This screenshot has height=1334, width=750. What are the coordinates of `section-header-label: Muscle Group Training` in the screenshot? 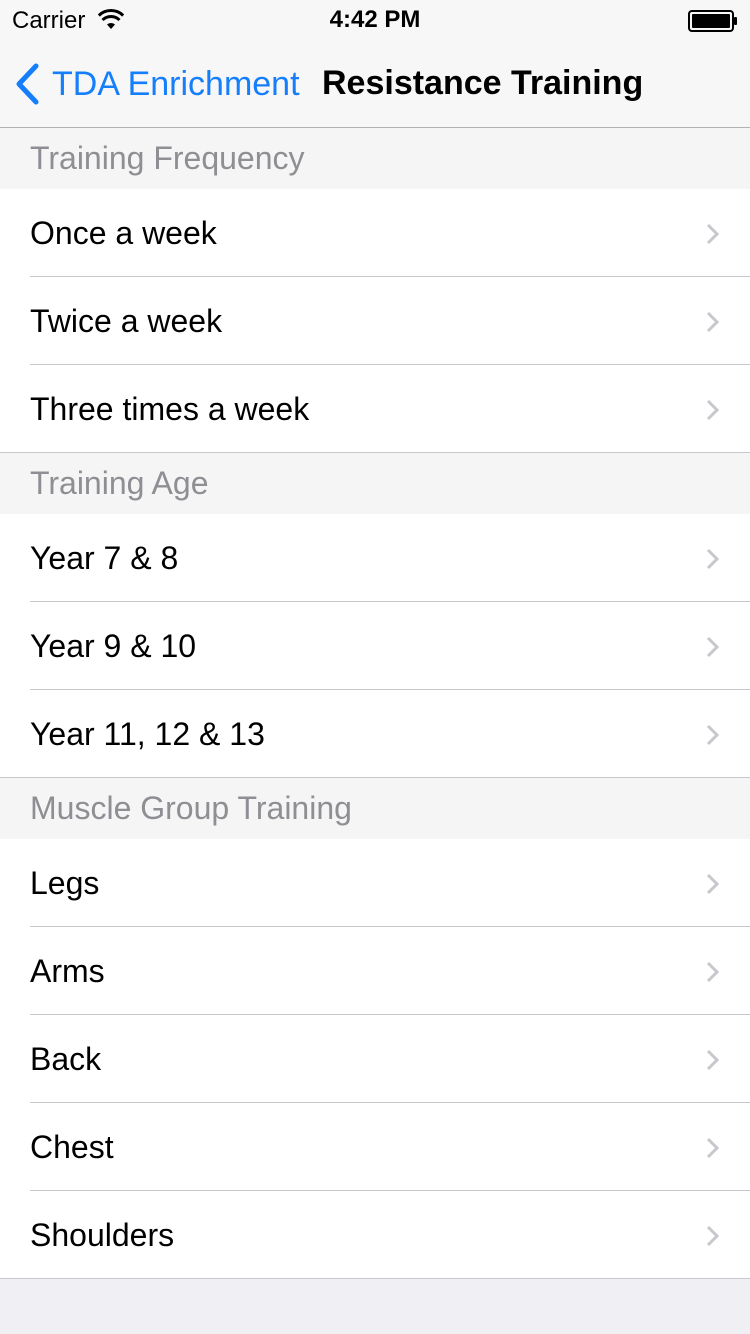 It's located at (191, 808).